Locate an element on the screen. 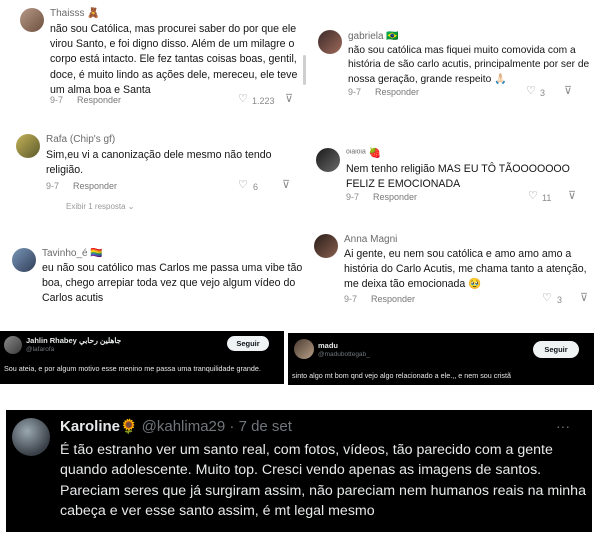  comment-username: Tavinho_é 🏳️‍🌈 is located at coordinates (72, 253).